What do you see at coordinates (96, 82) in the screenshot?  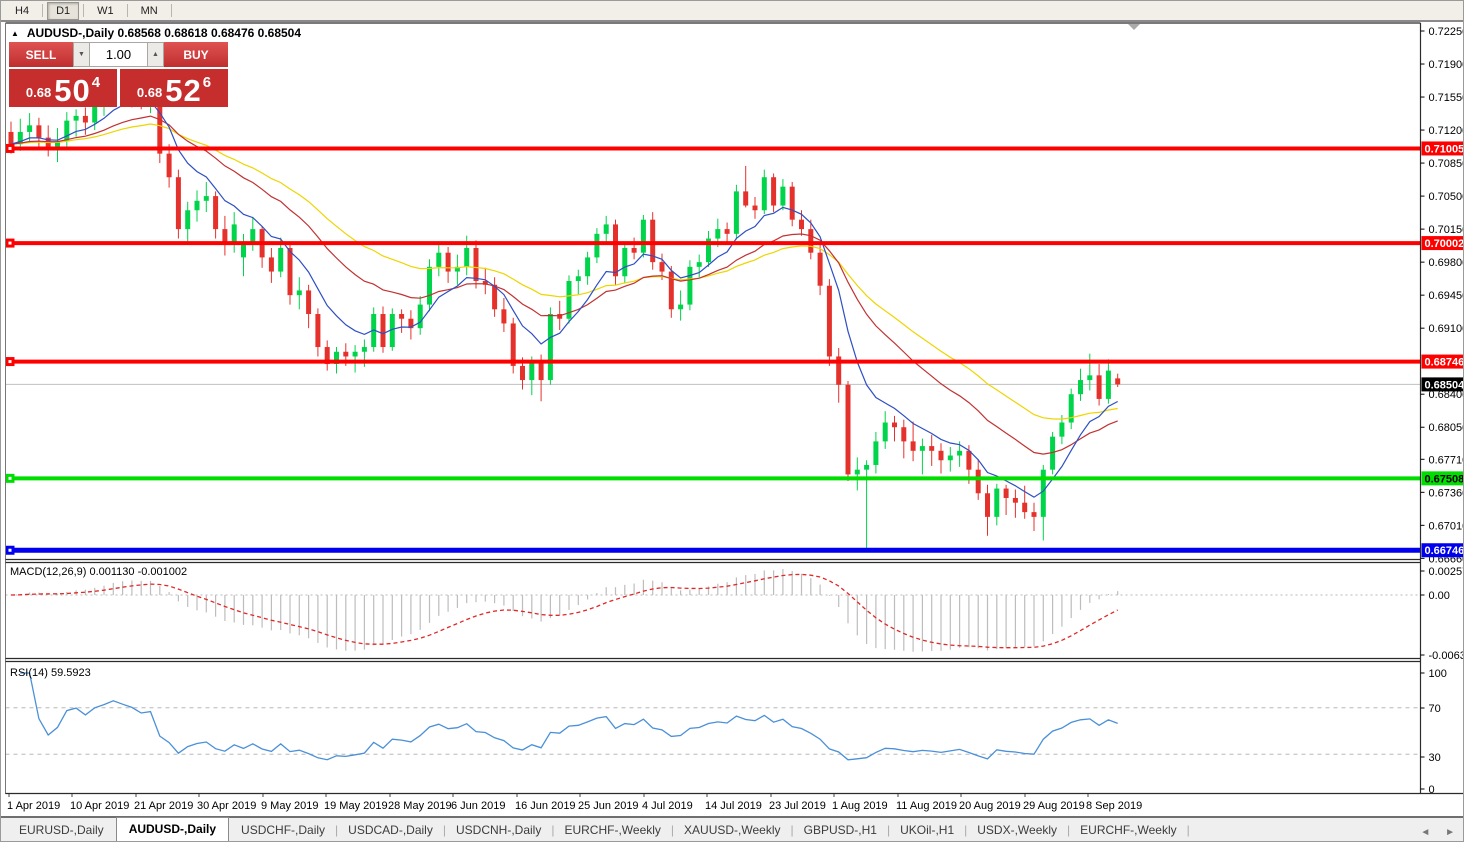 I see `sell-price-pipette: 4` at bounding box center [96, 82].